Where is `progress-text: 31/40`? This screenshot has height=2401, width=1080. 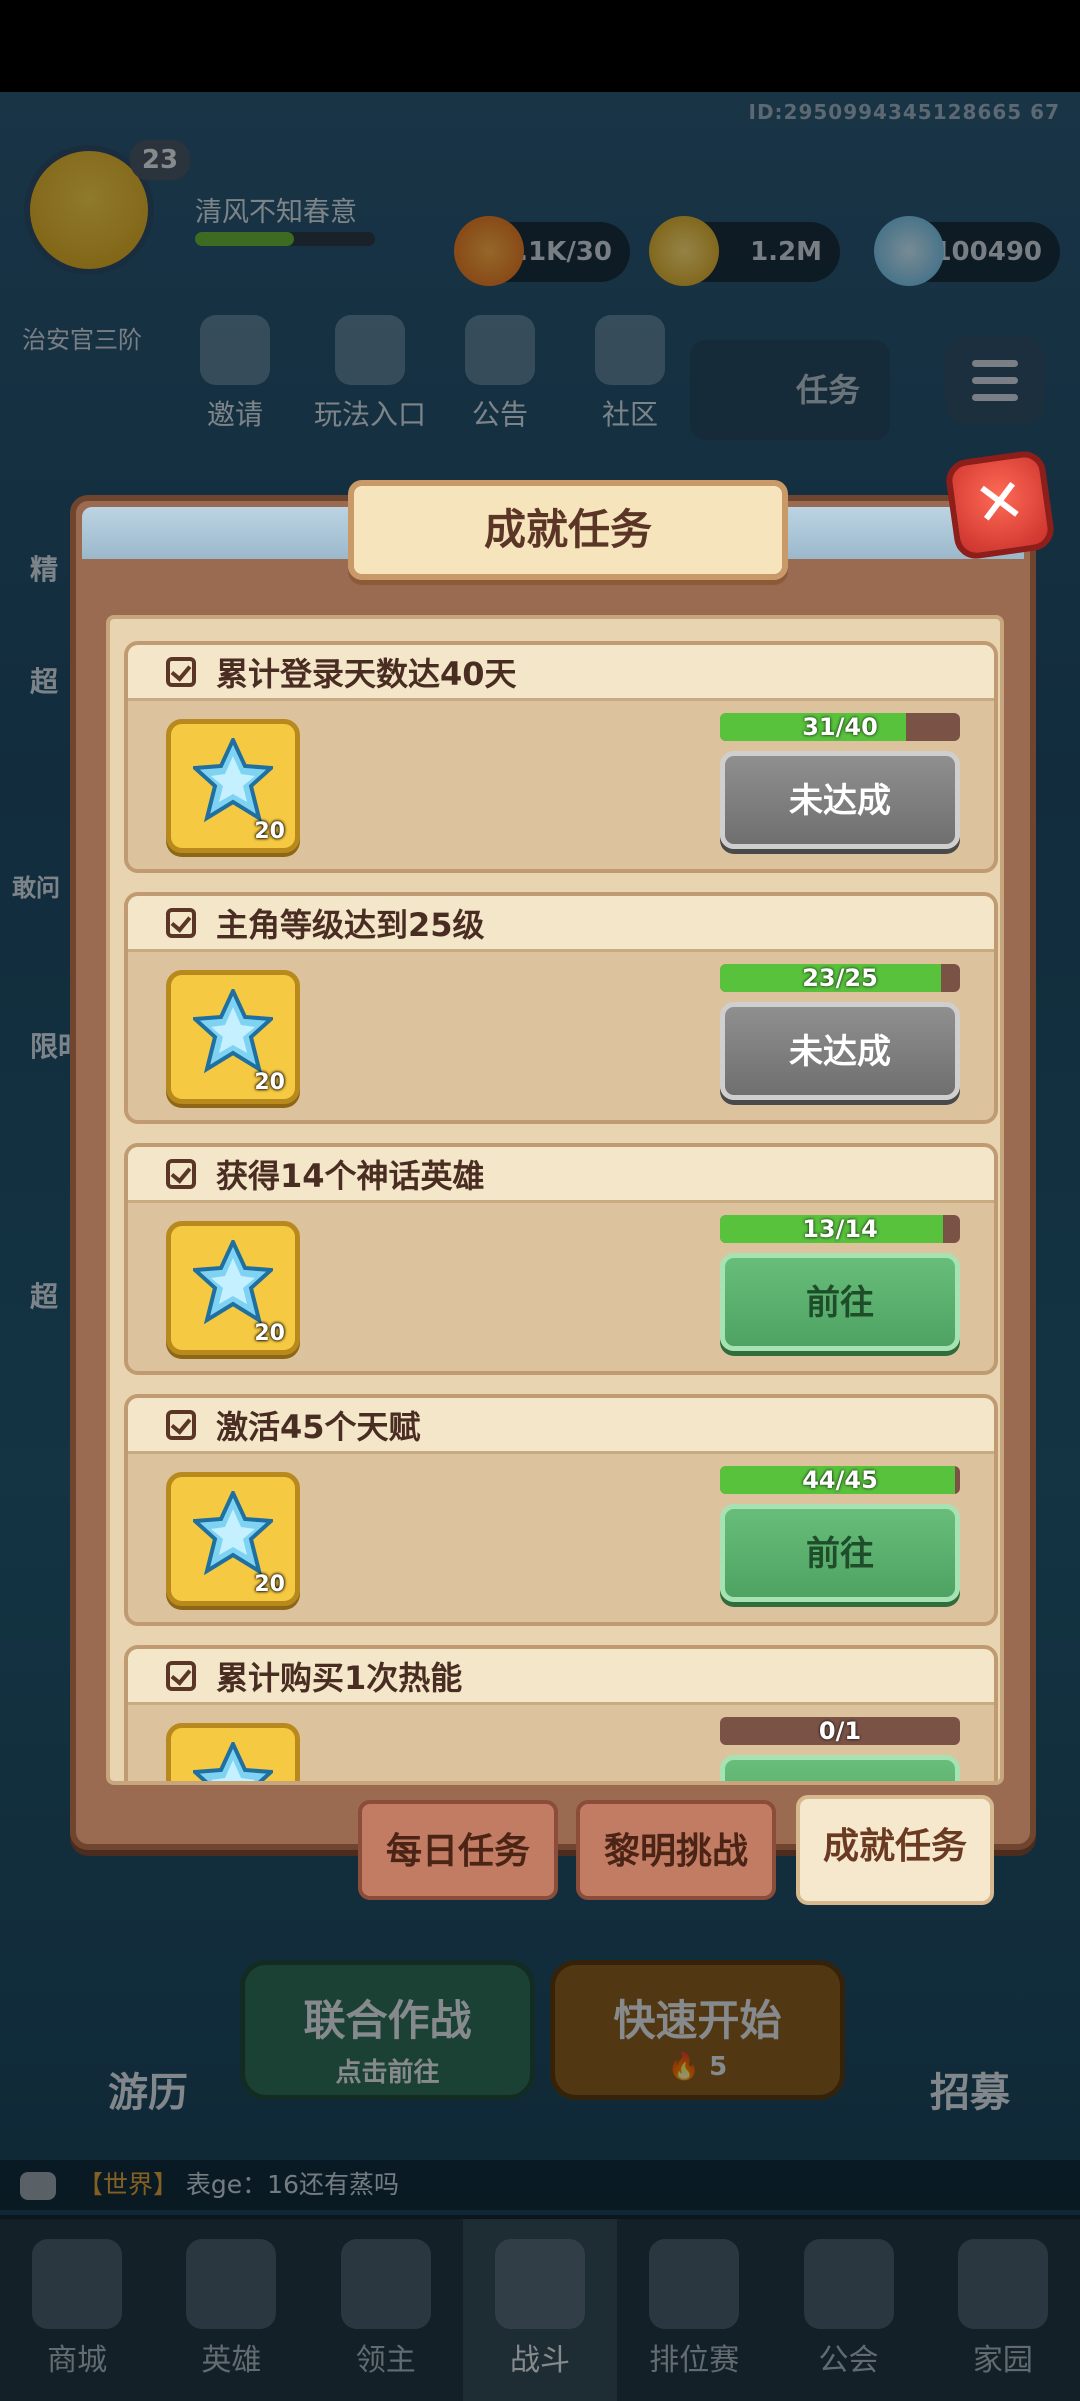 progress-text: 31/40 is located at coordinates (840, 727).